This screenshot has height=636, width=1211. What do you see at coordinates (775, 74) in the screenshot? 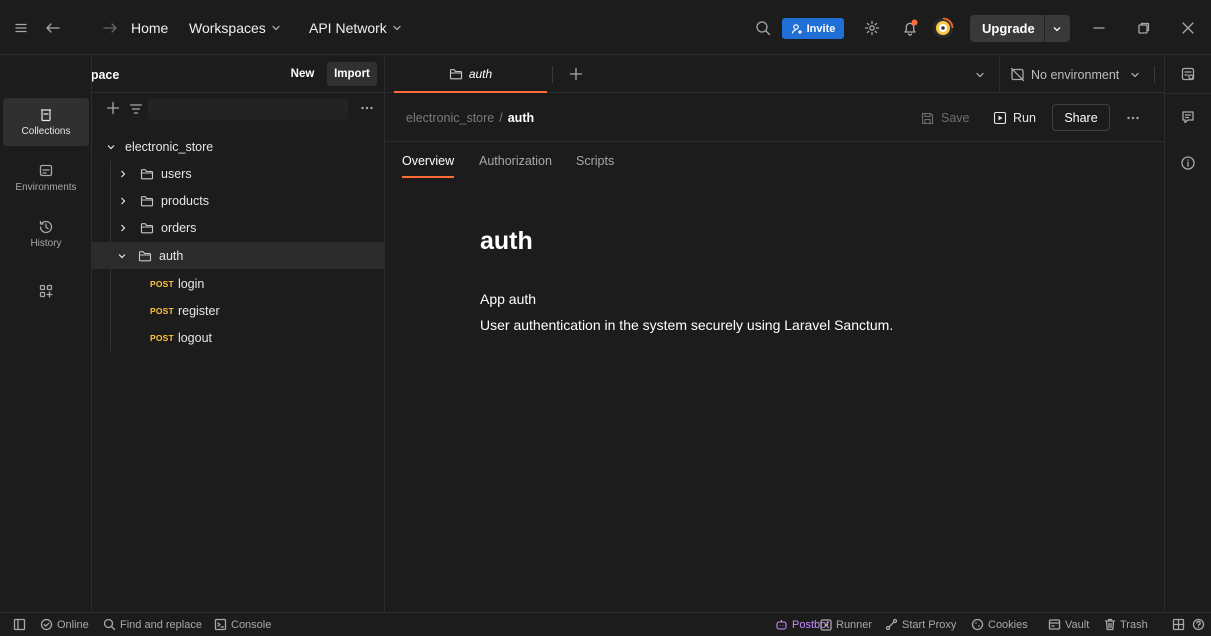
I see `tab-bar: auth No environment` at bounding box center [775, 74].